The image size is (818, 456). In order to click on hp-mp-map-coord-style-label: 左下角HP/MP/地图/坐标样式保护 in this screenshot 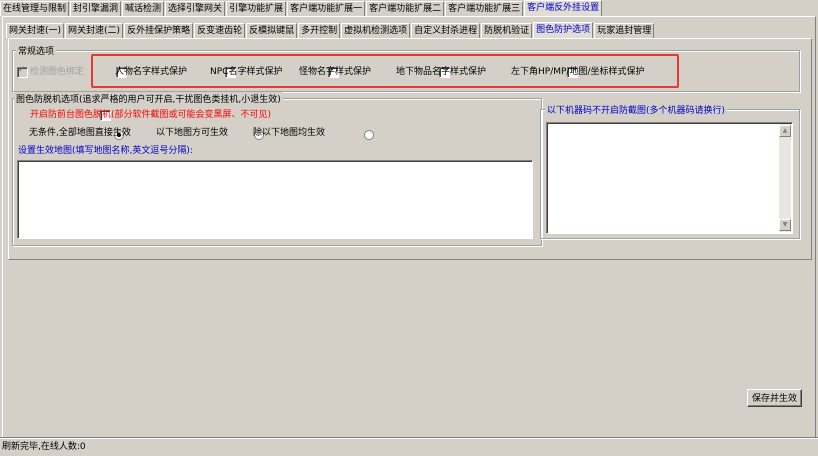, I will do `click(578, 72)`.